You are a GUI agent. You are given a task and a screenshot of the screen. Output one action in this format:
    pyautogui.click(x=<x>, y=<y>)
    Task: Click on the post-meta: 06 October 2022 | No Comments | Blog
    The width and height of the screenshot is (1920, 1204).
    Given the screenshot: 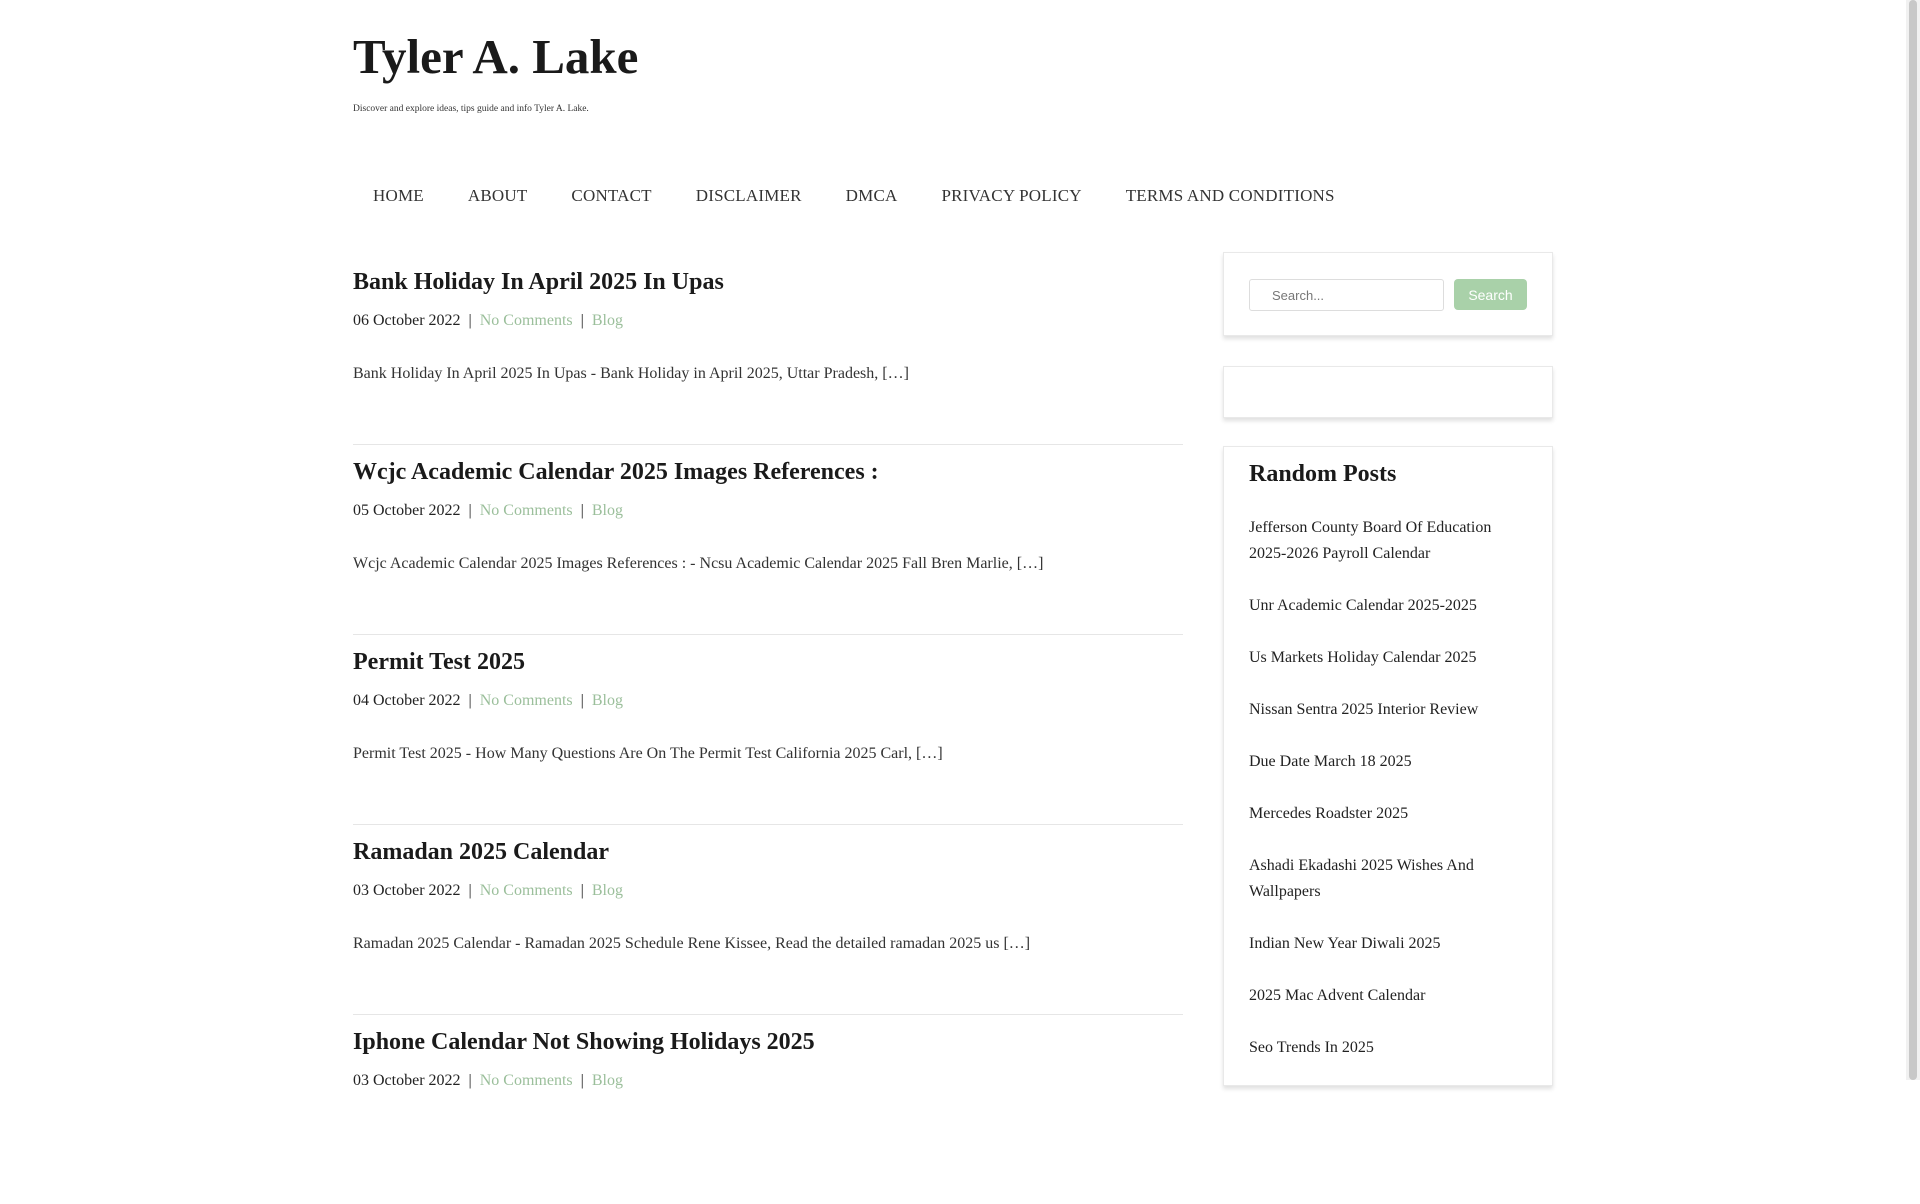 What is the action you would take?
    pyautogui.click(x=488, y=321)
    